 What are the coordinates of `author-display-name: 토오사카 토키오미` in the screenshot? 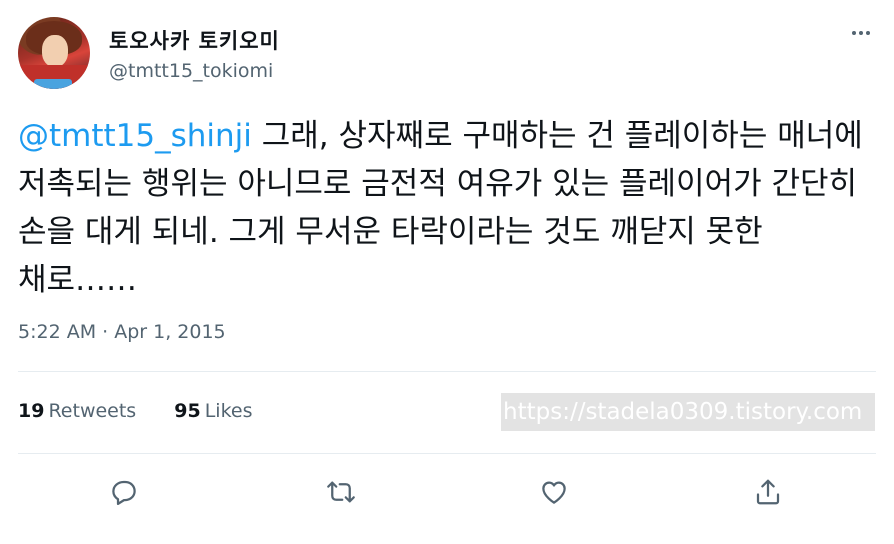 It's located at (194, 40).